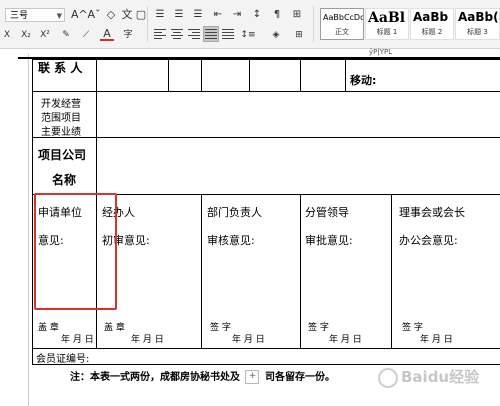 This screenshot has height=406, width=500. I want to click on footnote-text: 注：本表一式两份，成都房协秘书处及, so click(155, 377).